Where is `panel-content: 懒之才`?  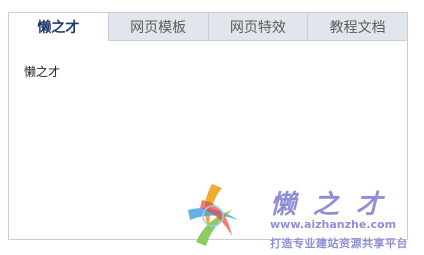 panel-content: 懒之才 is located at coordinates (42, 72).